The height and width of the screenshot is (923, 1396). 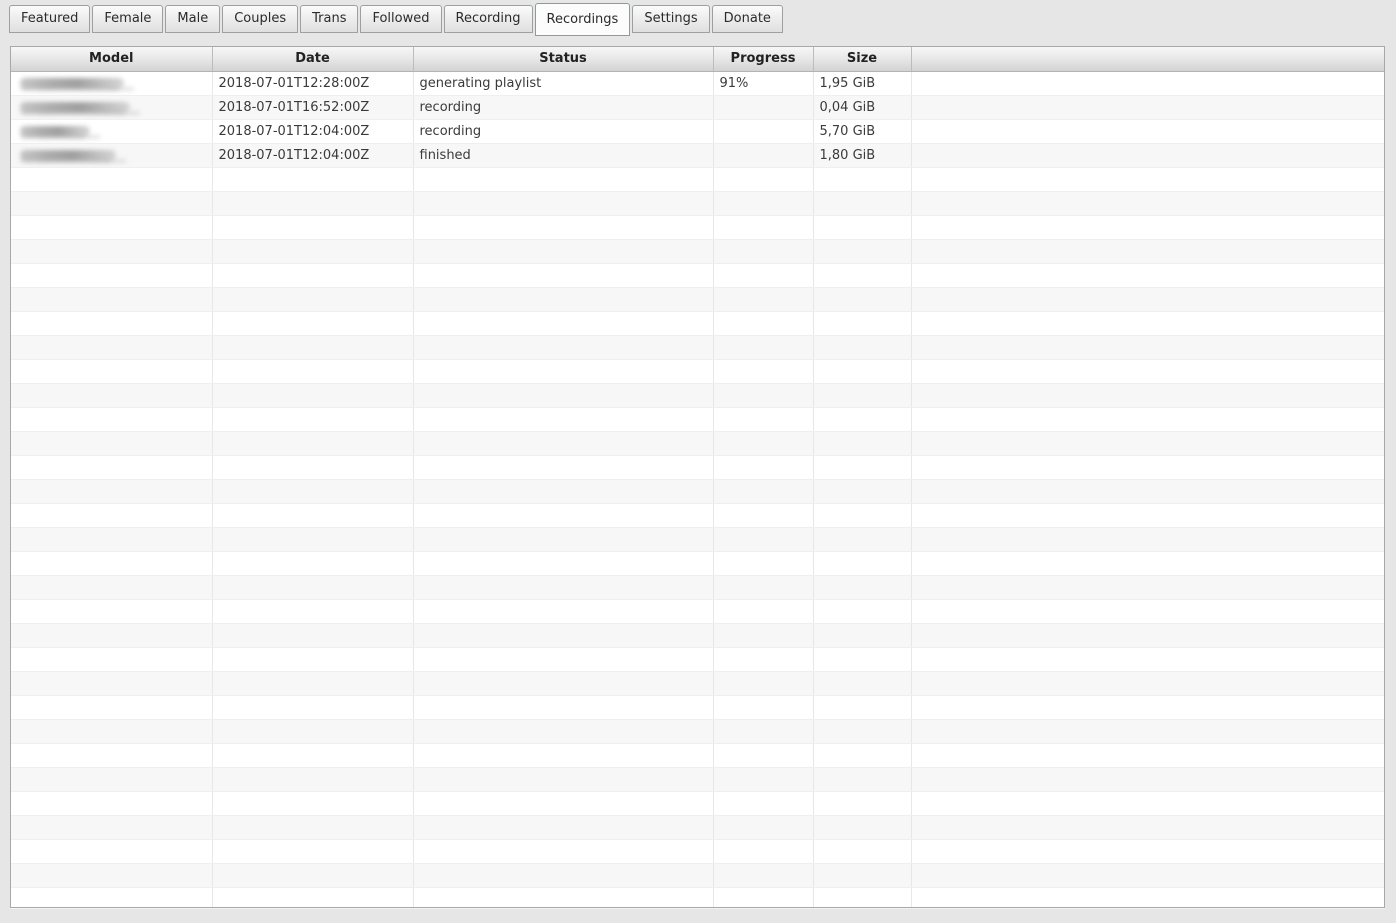 What do you see at coordinates (747, 19) in the screenshot?
I see `tab-donate: Donate` at bounding box center [747, 19].